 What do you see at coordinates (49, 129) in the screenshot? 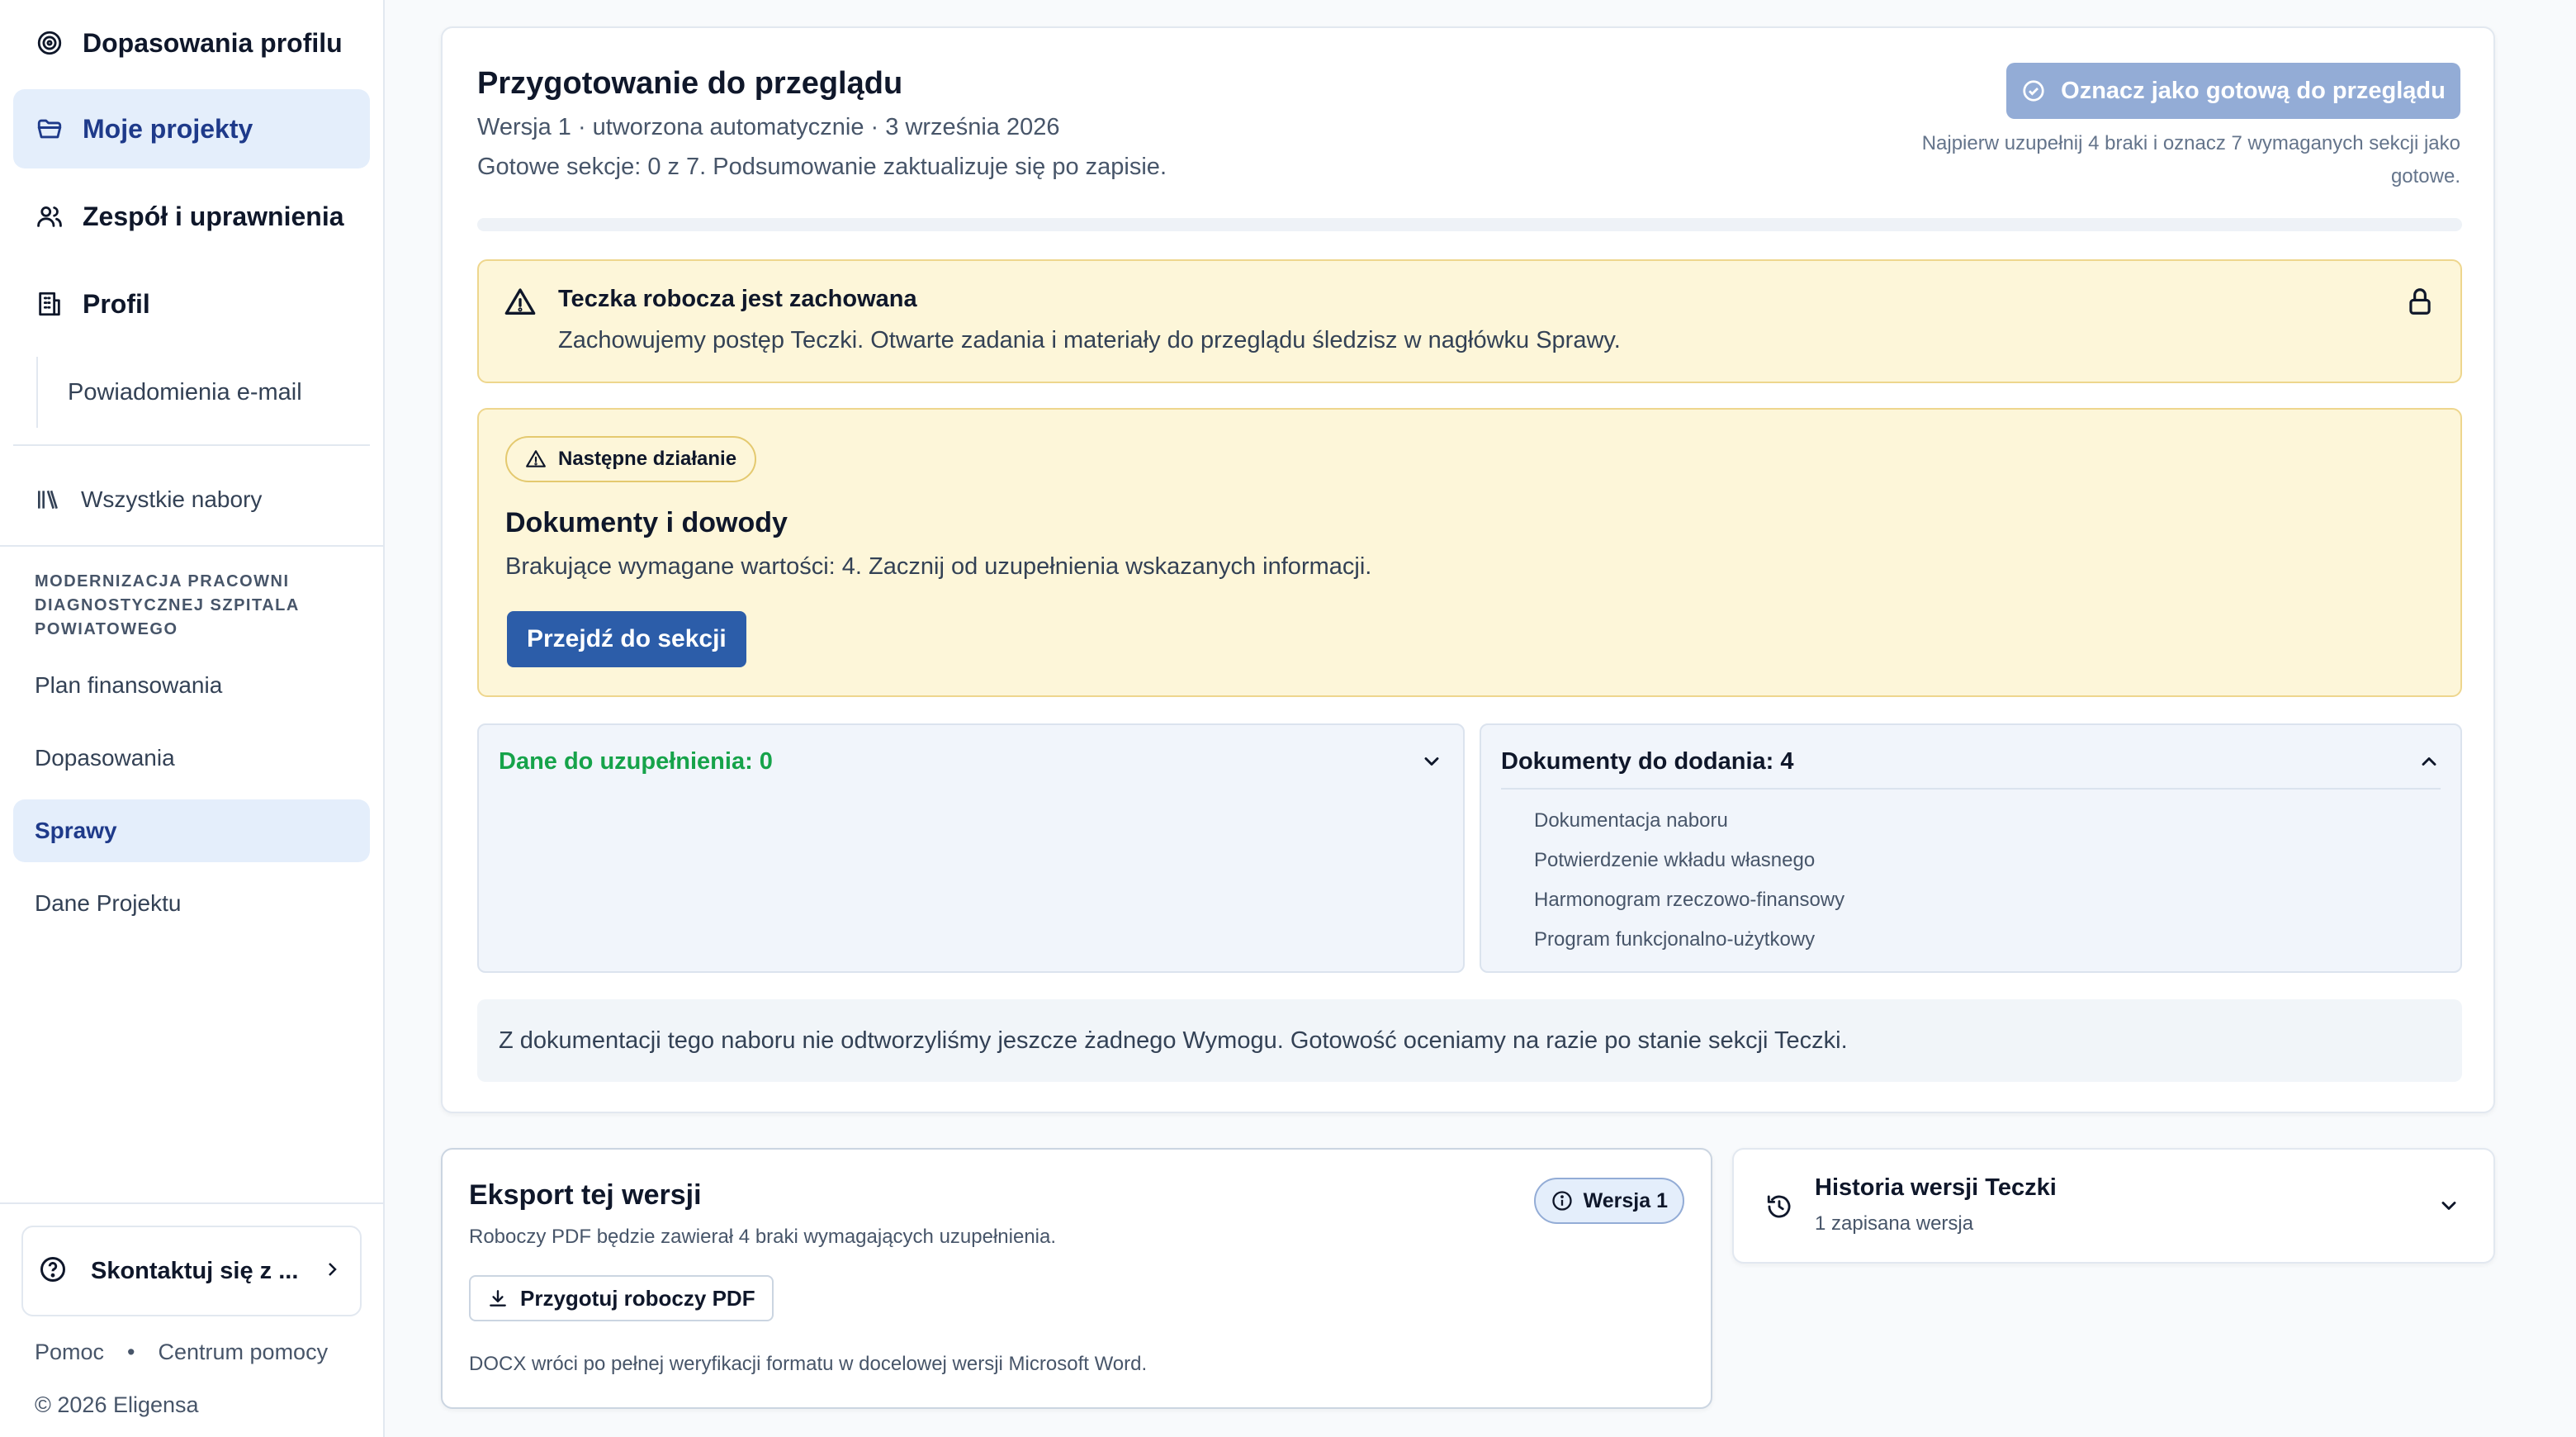
I see `folder-icon` at bounding box center [49, 129].